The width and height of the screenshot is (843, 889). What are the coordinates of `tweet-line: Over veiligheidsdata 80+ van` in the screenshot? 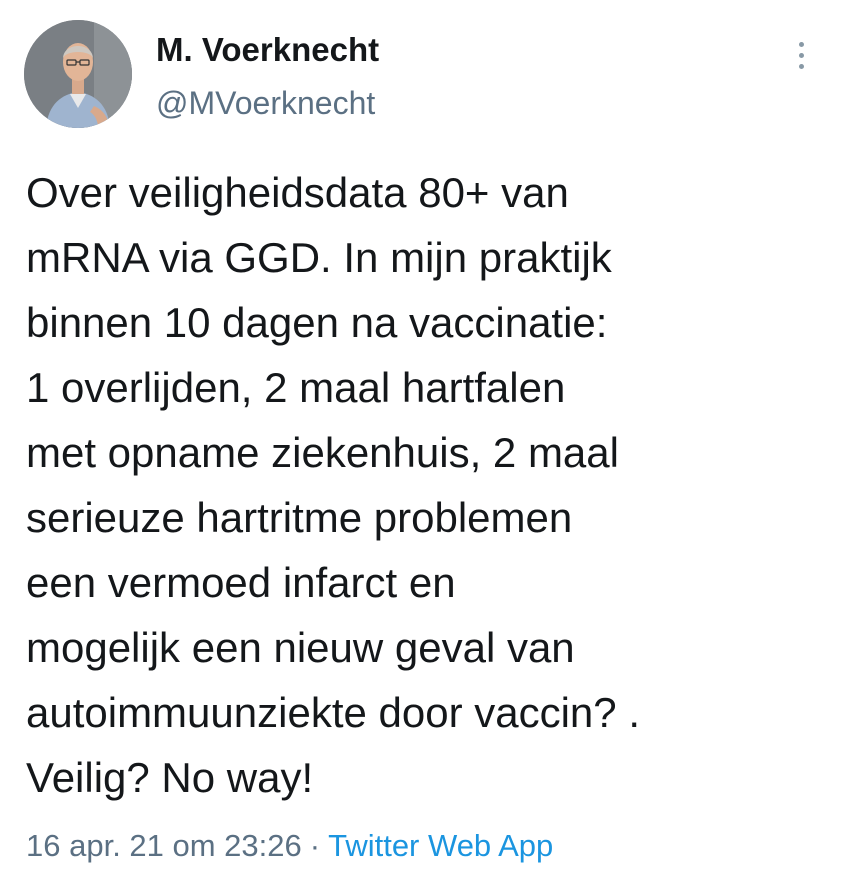 It's located at (297, 192).